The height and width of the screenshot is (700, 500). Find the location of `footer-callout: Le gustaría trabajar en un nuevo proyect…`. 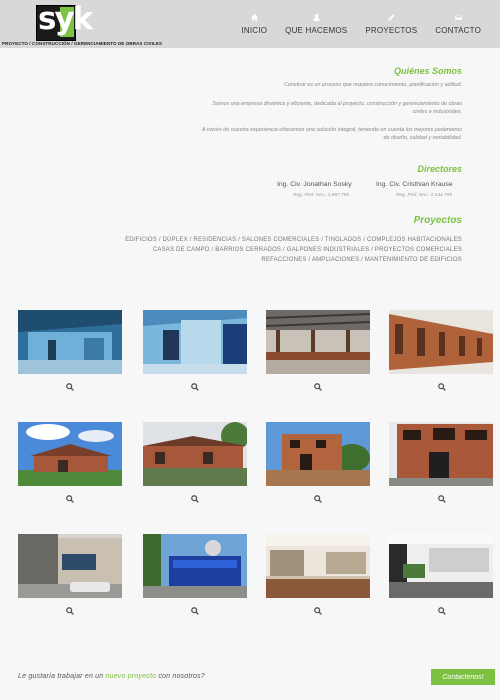

footer-callout: Le gustaría trabajar en un nuevo proyect… is located at coordinates (111, 676).